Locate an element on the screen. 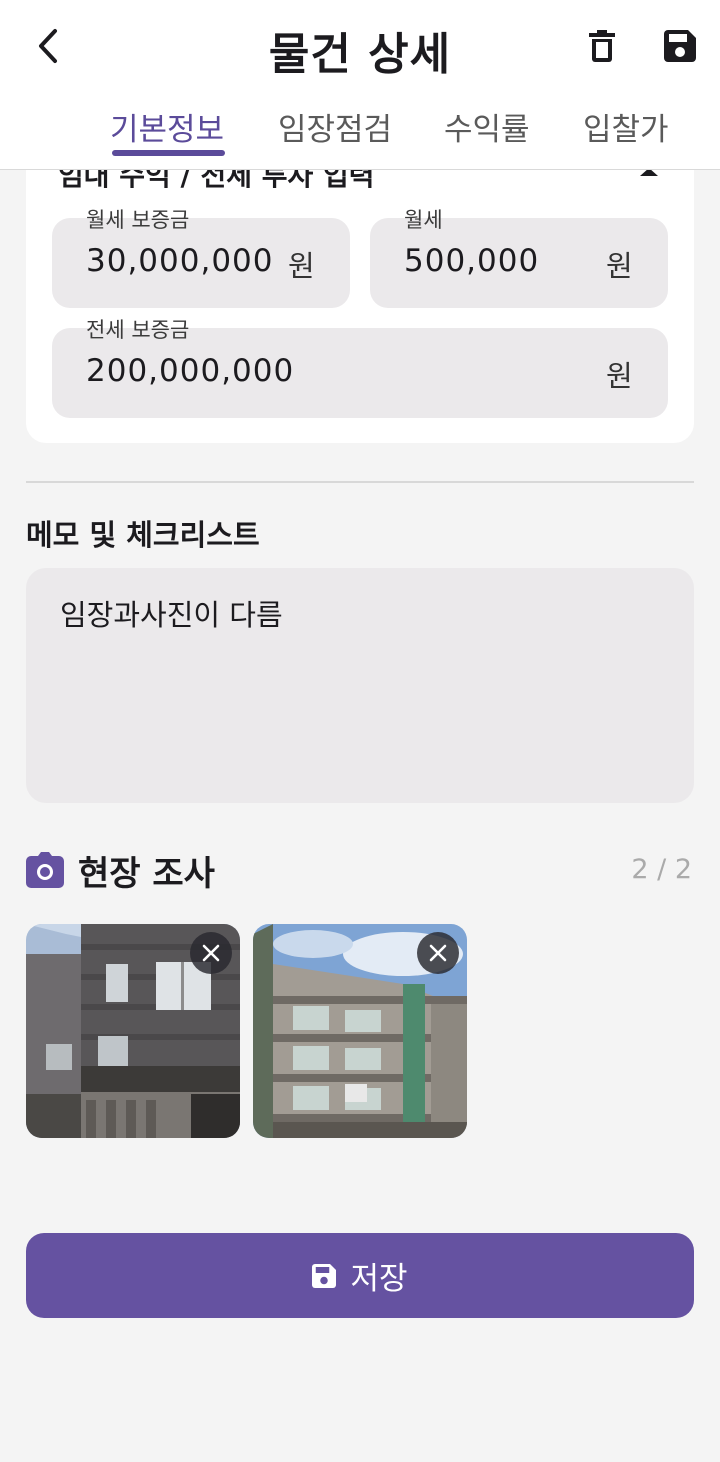 The height and width of the screenshot is (1462, 720). tab-site-inspection: 임장점검 is located at coordinates (335, 126).